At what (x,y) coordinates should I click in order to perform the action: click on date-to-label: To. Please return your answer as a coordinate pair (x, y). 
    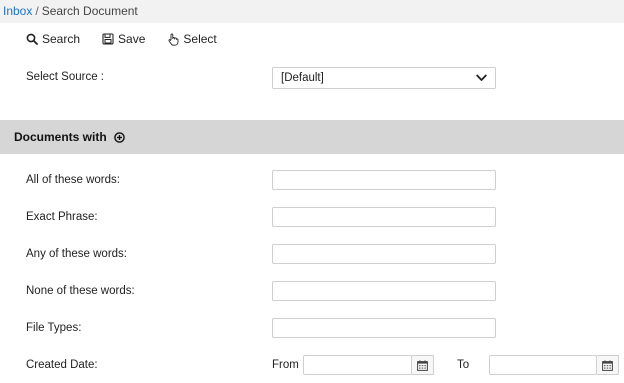
    Looking at the image, I should click on (463, 365).